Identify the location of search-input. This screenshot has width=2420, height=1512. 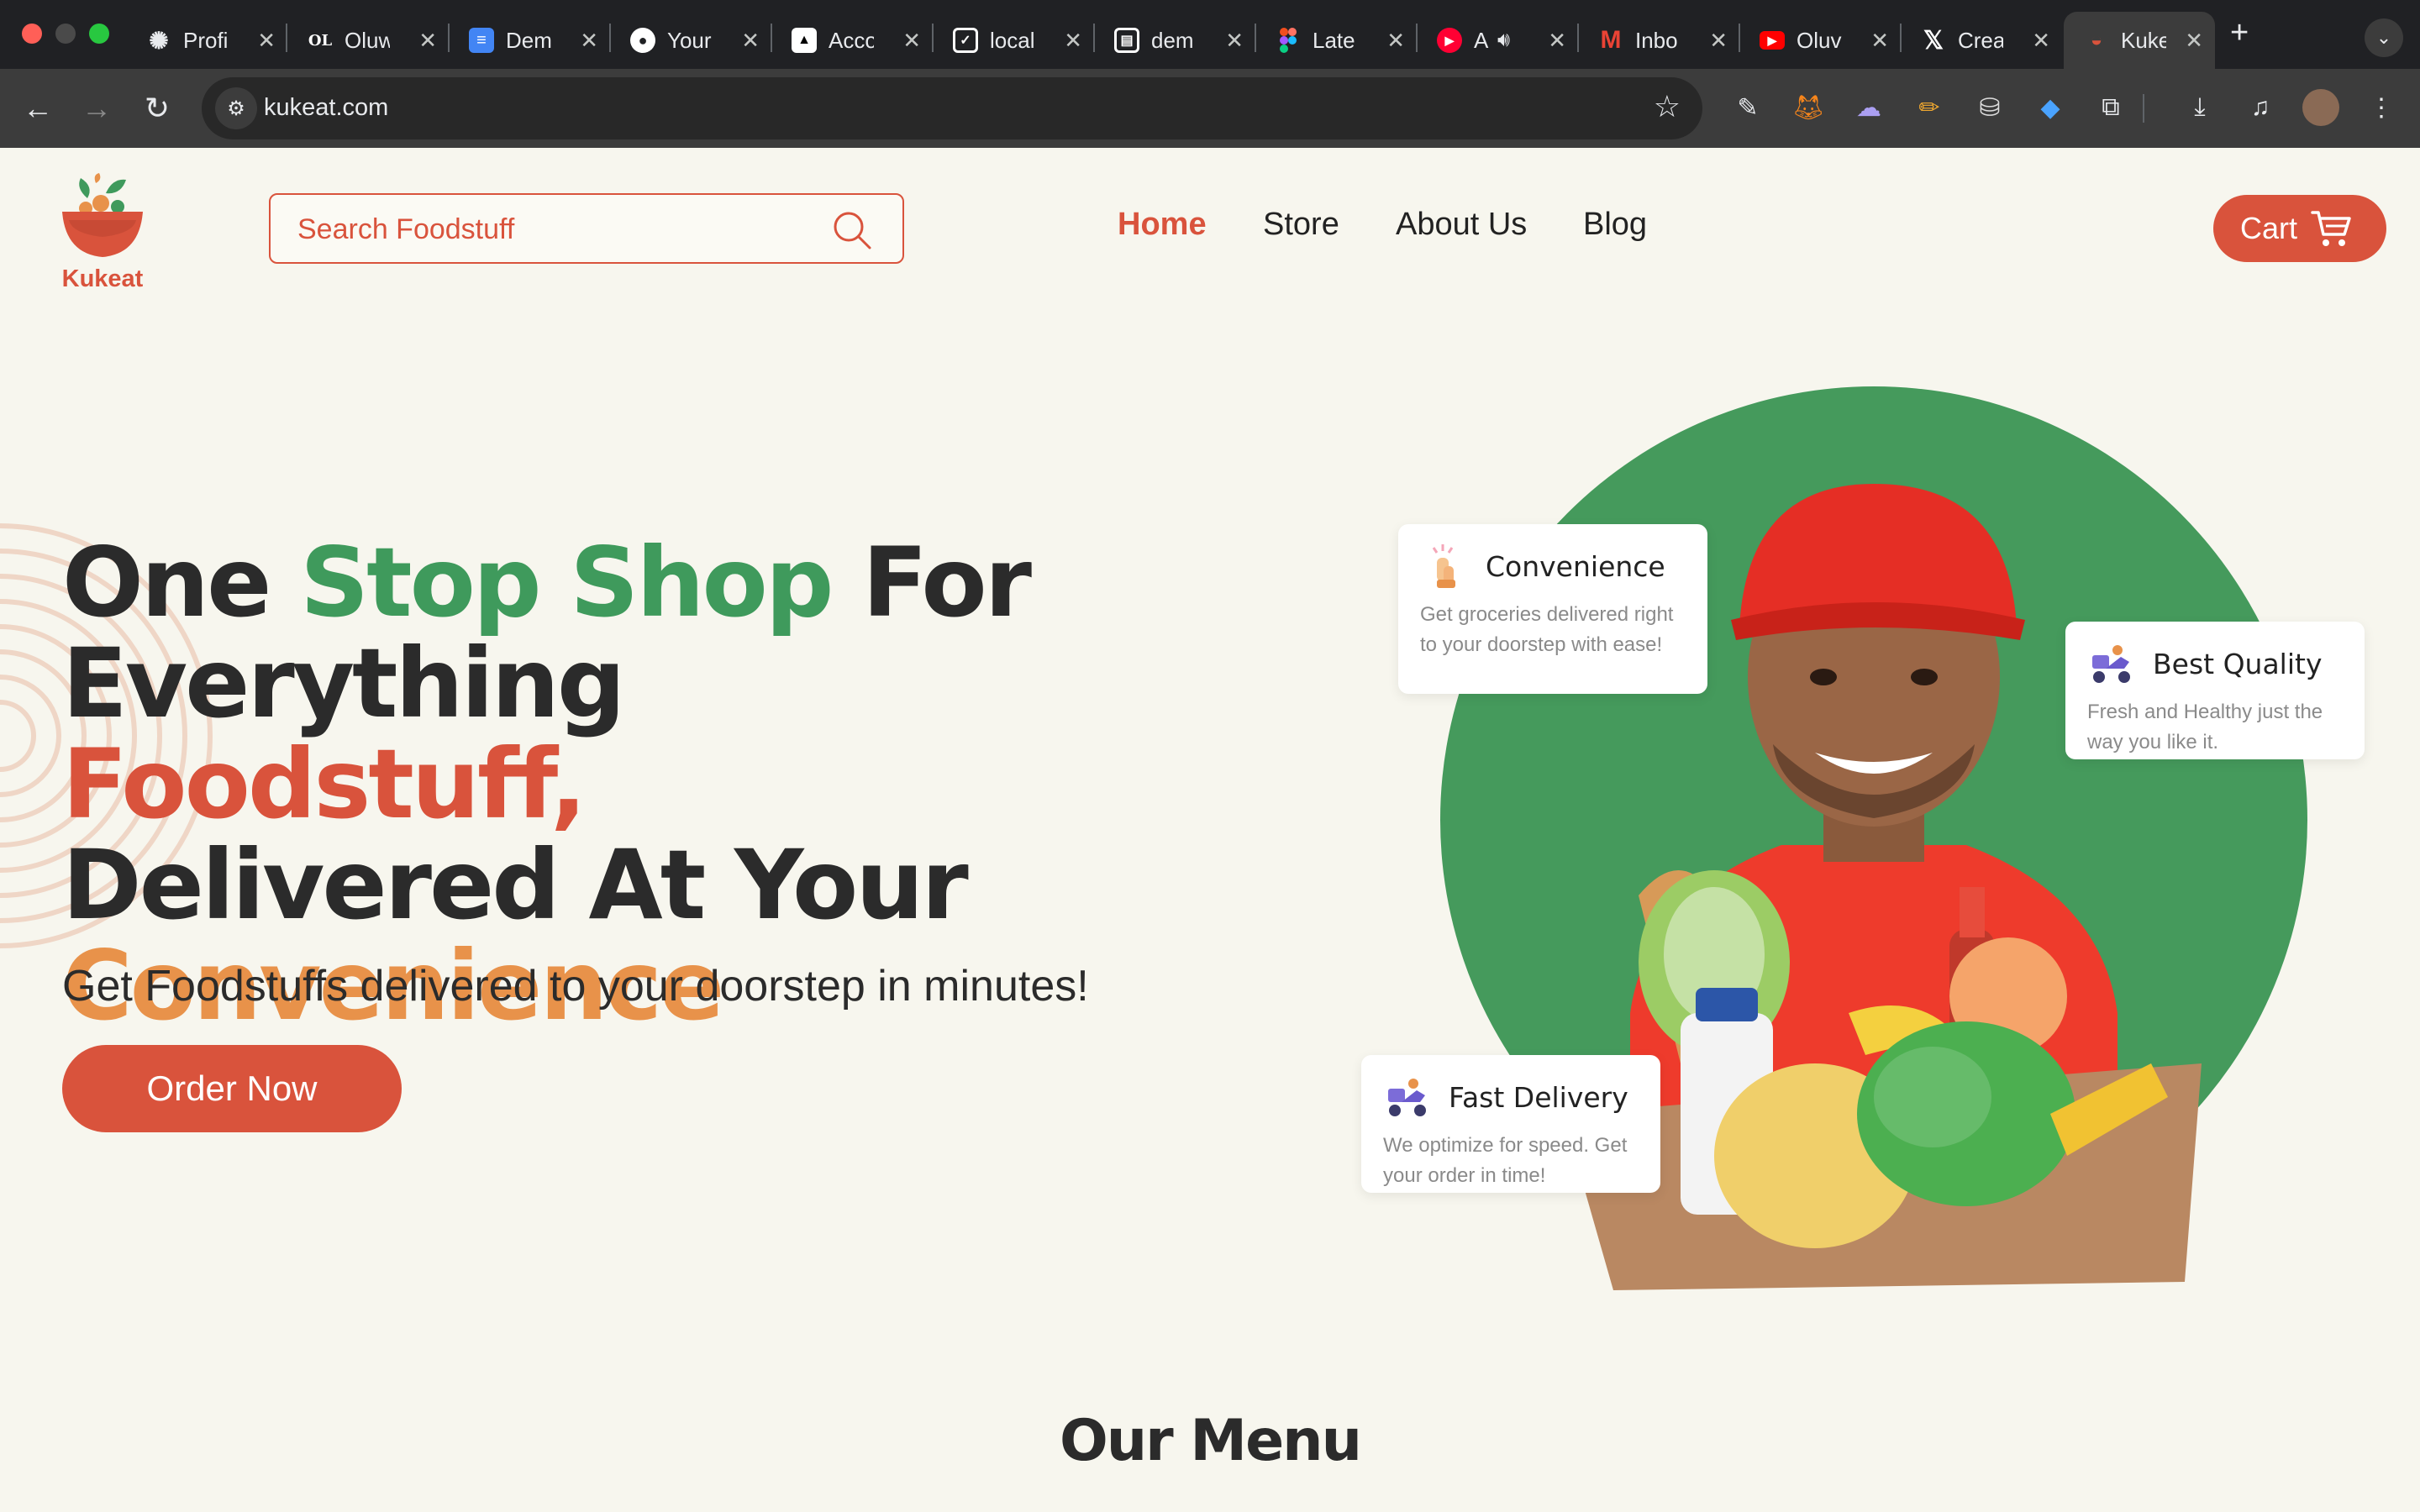
(549, 229).